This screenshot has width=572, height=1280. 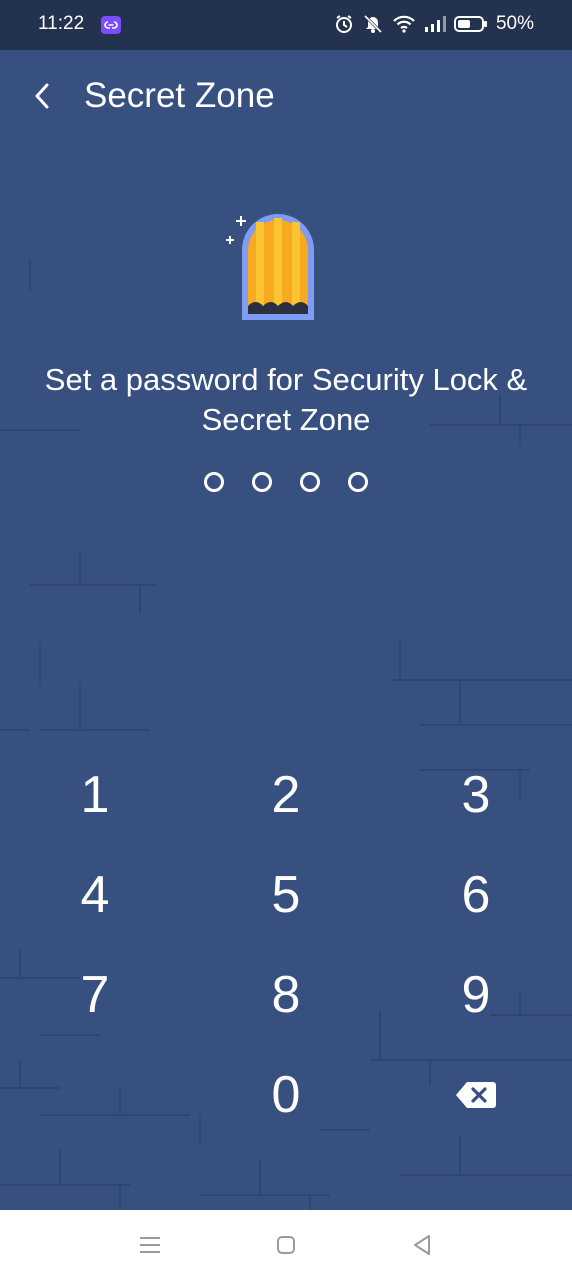 I want to click on menu-icon, so click(x=150, y=1245).